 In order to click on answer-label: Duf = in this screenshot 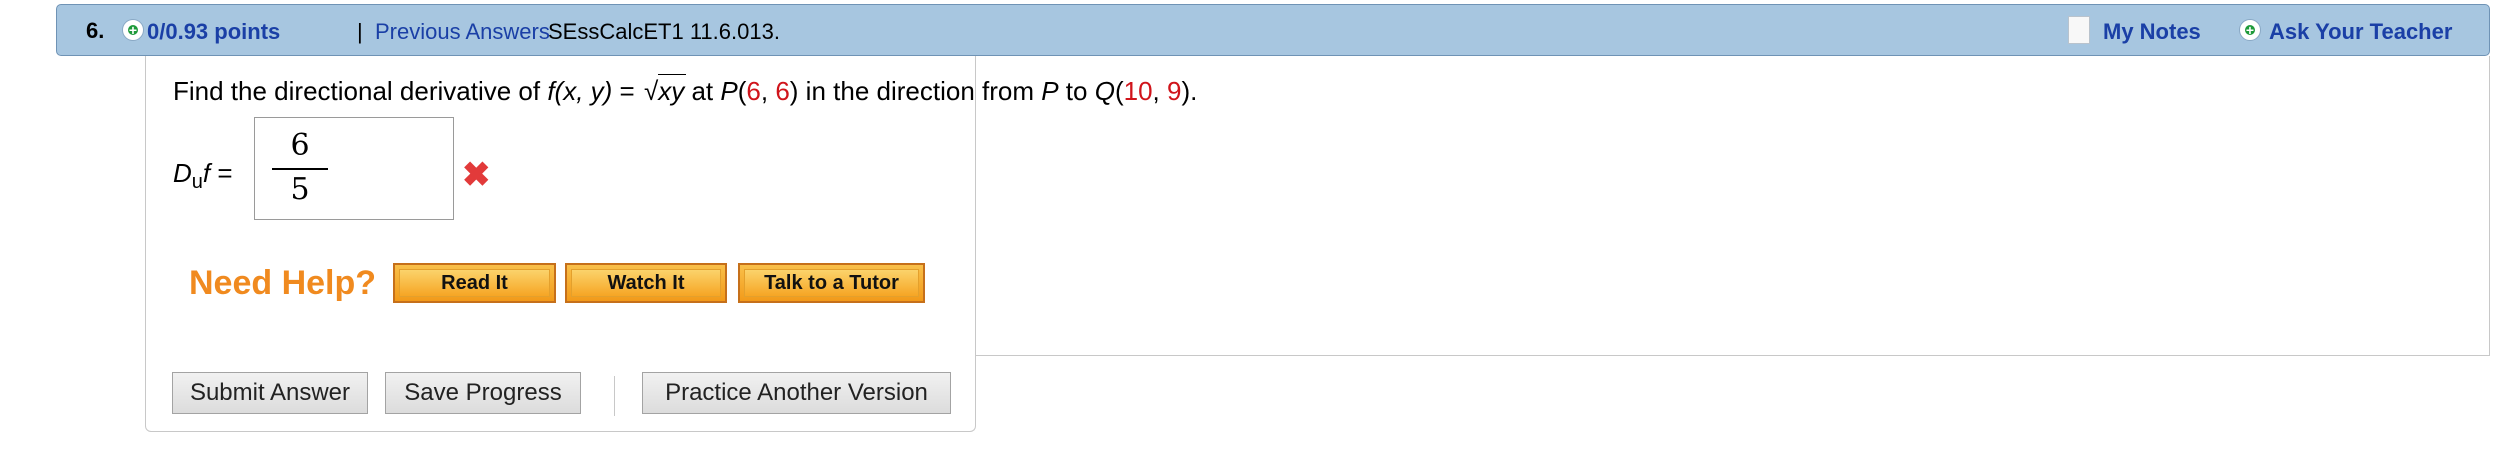, I will do `click(203, 176)`.